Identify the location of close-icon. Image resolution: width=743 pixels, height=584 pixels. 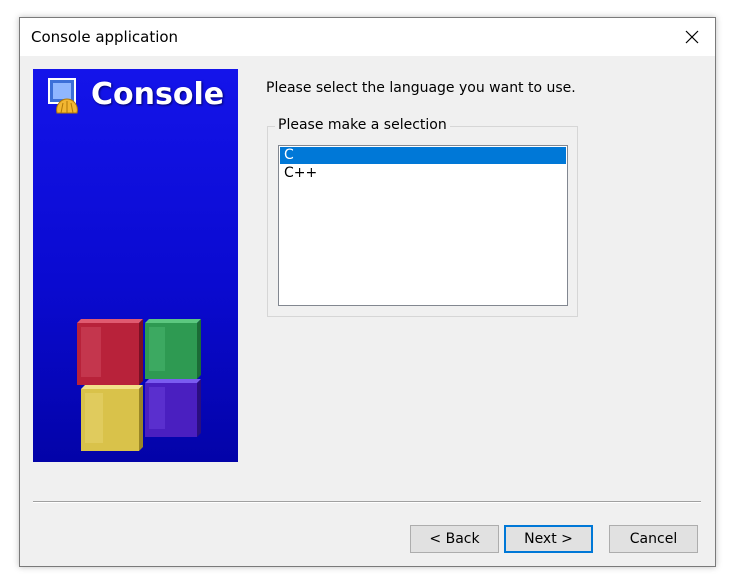
(692, 37).